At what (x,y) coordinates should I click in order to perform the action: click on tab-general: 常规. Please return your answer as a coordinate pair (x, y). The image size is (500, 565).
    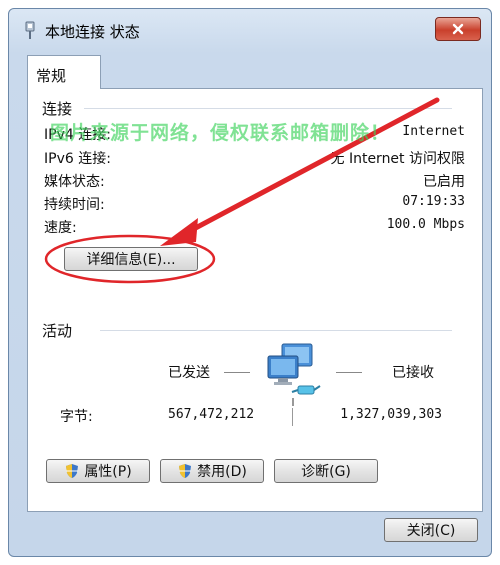
    Looking at the image, I should click on (64, 72).